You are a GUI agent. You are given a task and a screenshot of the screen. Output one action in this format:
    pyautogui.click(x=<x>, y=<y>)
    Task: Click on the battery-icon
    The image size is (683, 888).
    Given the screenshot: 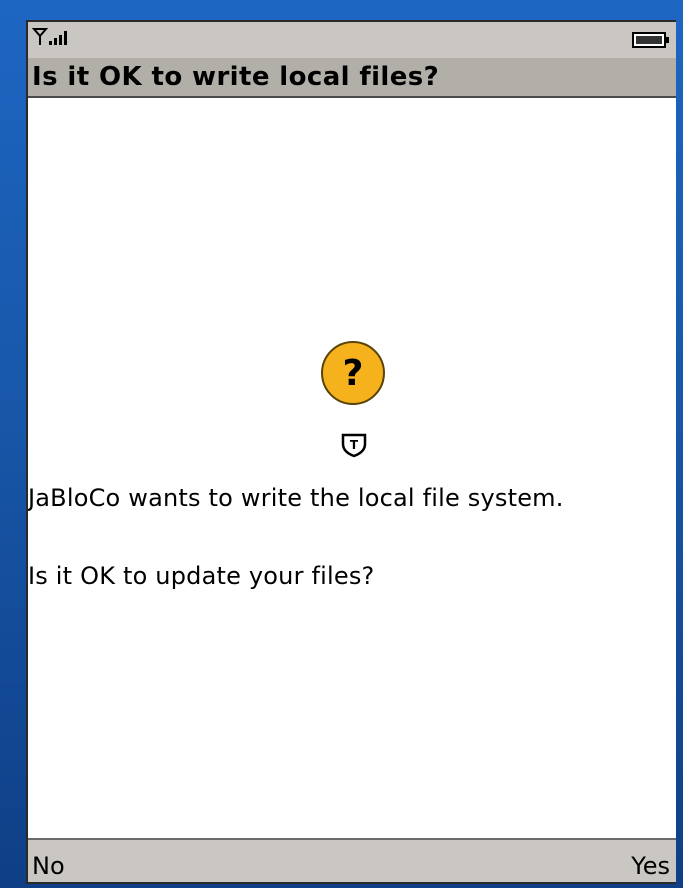 What is the action you would take?
    pyautogui.click(x=650, y=40)
    